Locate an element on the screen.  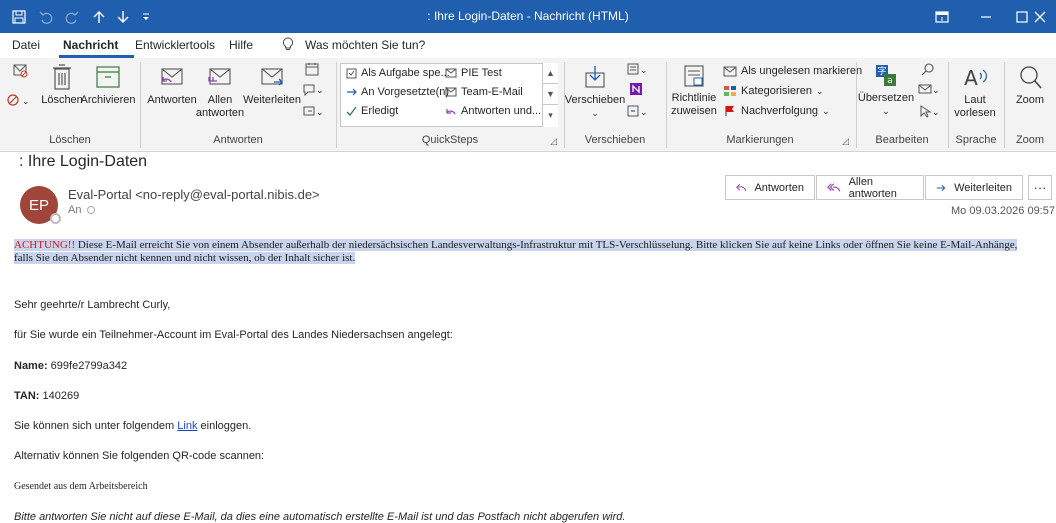
zoom-button: Zoom is located at coordinates (1030, 85).